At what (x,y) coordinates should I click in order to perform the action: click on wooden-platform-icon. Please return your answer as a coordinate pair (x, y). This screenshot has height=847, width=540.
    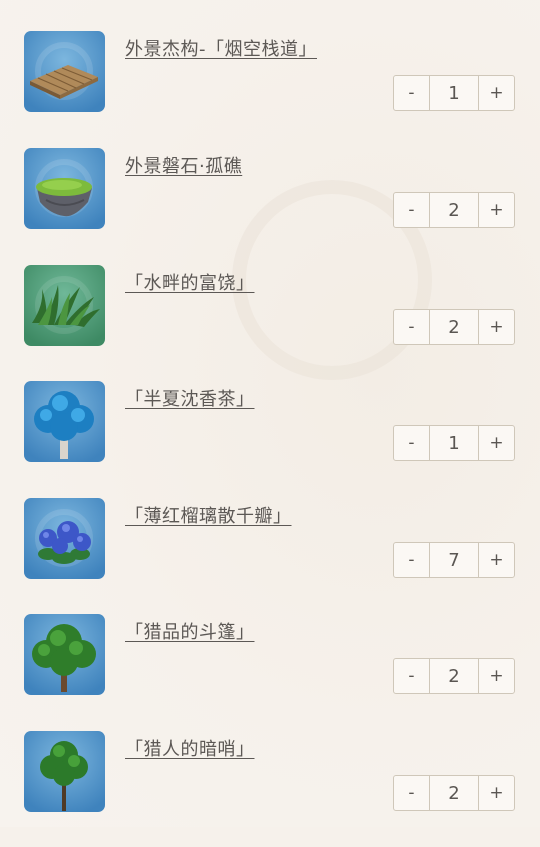
    Looking at the image, I should click on (64, 71).